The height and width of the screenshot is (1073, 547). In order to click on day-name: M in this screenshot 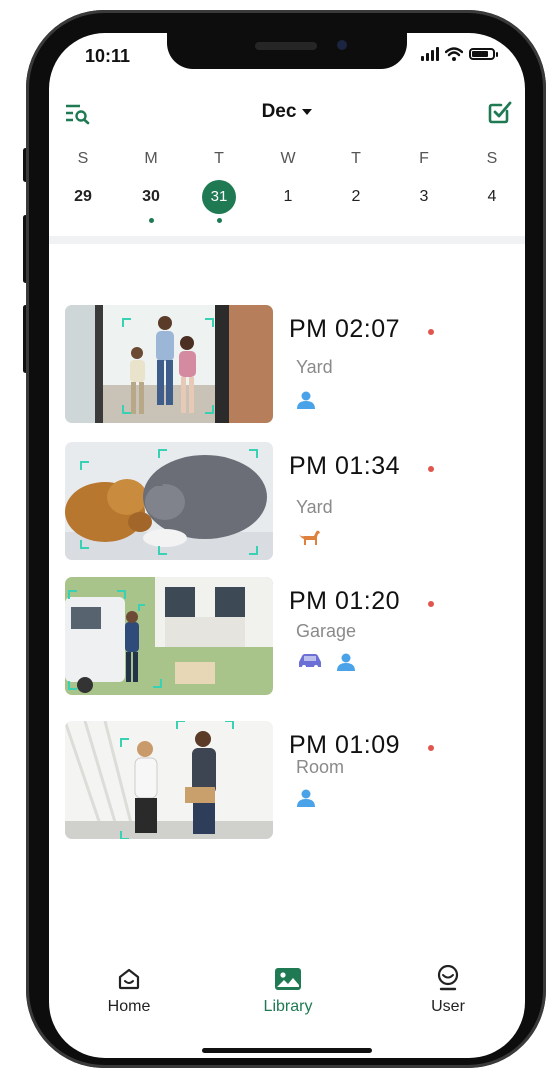, I will do `click(151, 158)`.